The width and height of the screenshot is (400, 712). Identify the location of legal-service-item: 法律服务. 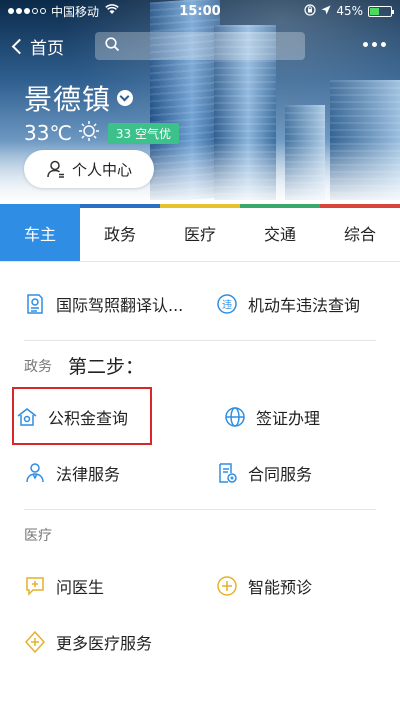
(100, 473).